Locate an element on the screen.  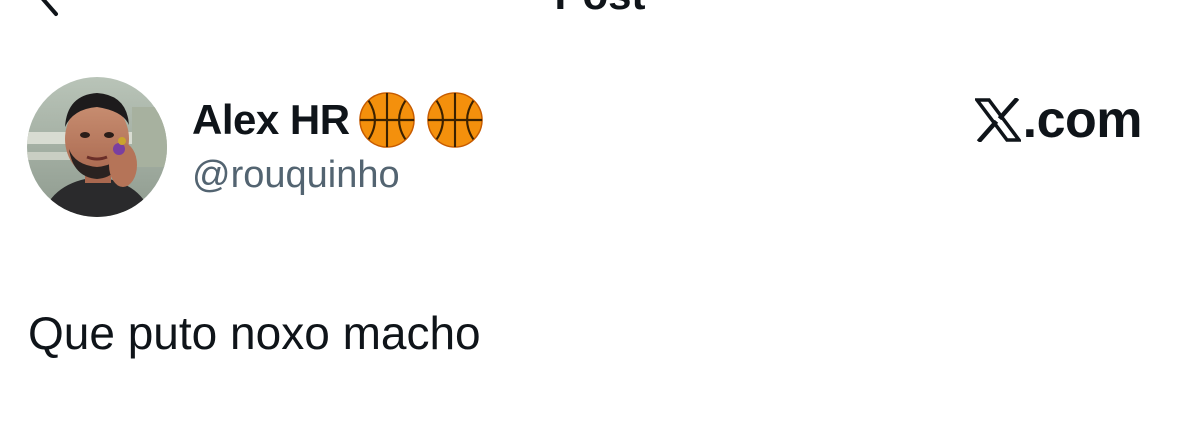
author-block: Alex HR @rouquinho is located at coordinates (338, 144).